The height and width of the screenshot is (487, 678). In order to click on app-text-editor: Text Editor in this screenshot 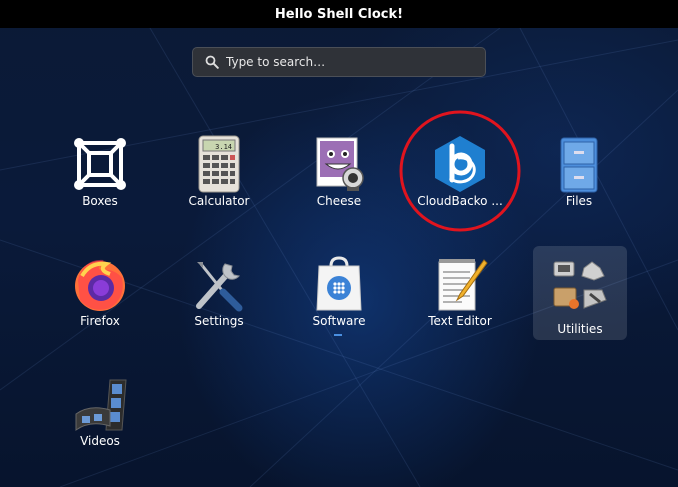, I will do `click(460, 298)`.